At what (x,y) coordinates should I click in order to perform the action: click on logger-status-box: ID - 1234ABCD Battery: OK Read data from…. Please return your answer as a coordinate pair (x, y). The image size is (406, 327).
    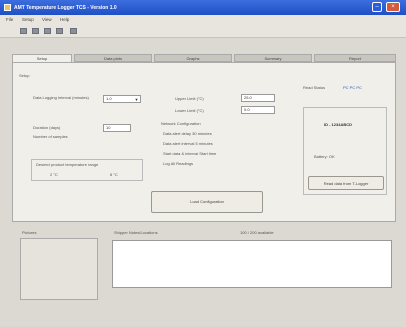
    Looking at the image, I should click on (345, 151).